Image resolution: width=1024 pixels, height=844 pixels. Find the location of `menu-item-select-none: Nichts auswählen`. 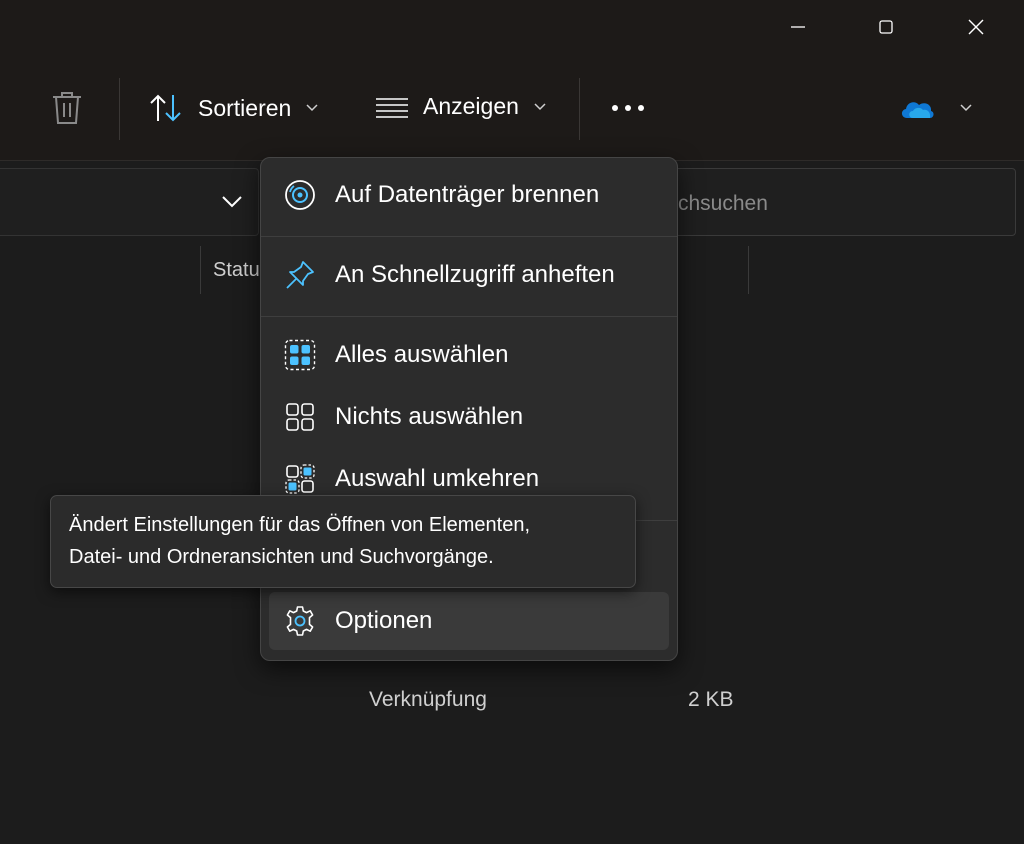

menu-item-select-none: Nichts auswählen is located at coordinates (469, 417).